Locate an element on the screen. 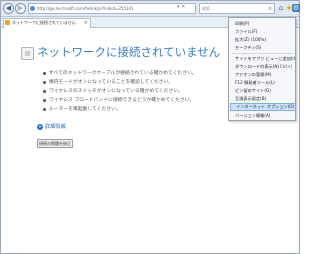 The image size is (320, 254). list-item: すべてのネットワークケーブルが接続されている確かめてください。 is located at coordinates (120, 73).